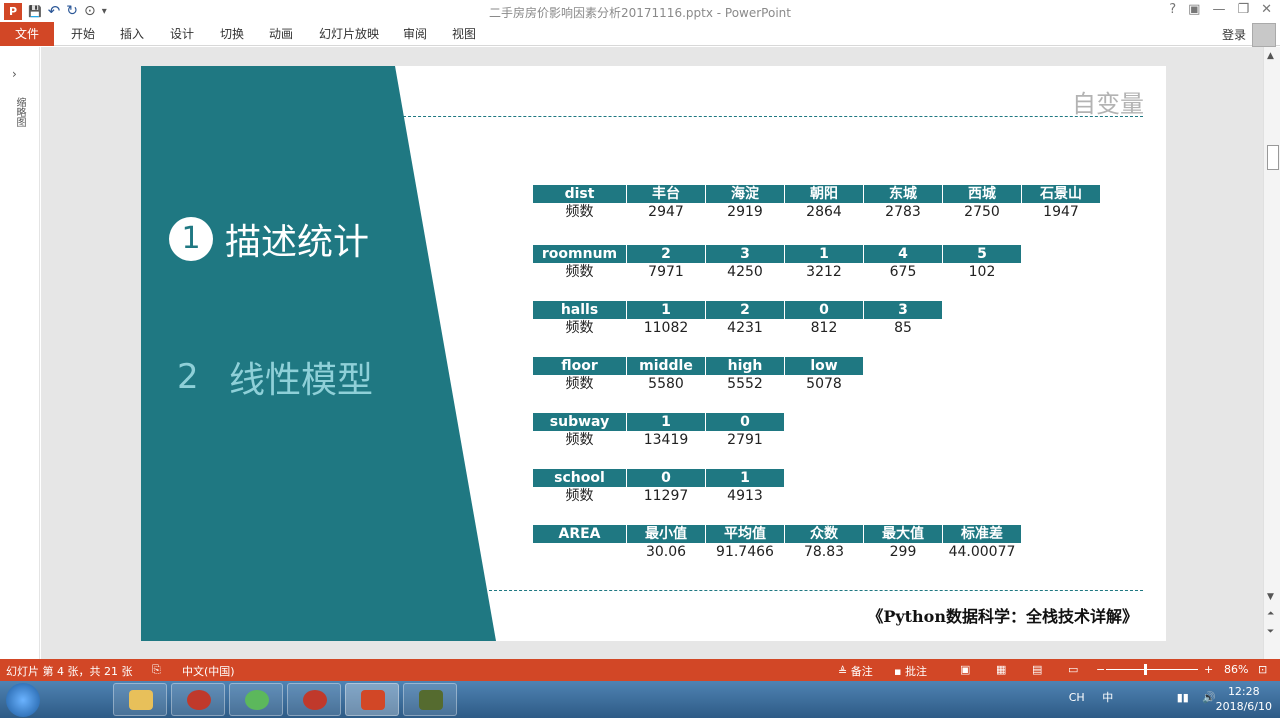 This screenshot has width=1280, height=718. I want to click on zoom-slider, so click(1152, 669).